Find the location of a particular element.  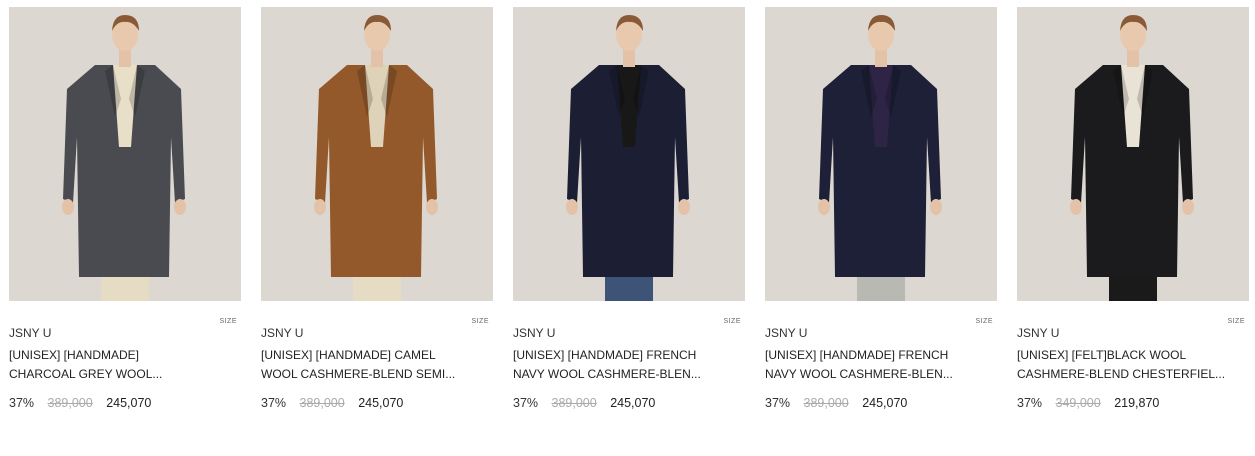

price-row: 37% 349,000 219,870 is located at coordinates (1133, 403).